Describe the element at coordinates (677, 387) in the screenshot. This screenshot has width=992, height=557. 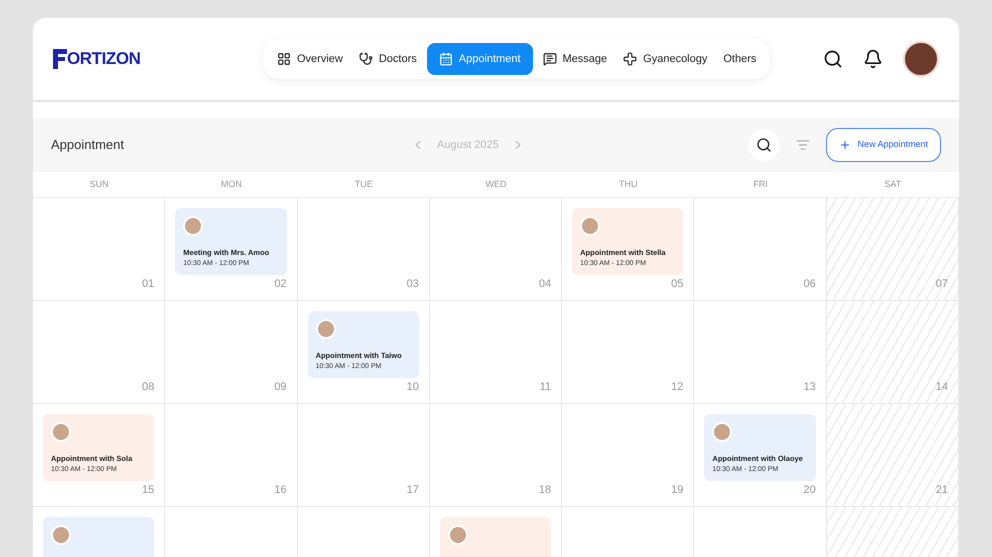
I see `day-number: 12` at that location.